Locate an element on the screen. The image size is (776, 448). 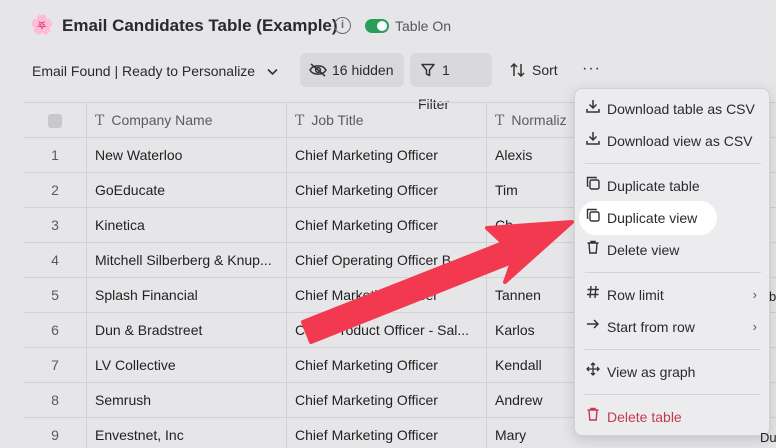
toggle-label: Table On is located at coordinates (423, 26).